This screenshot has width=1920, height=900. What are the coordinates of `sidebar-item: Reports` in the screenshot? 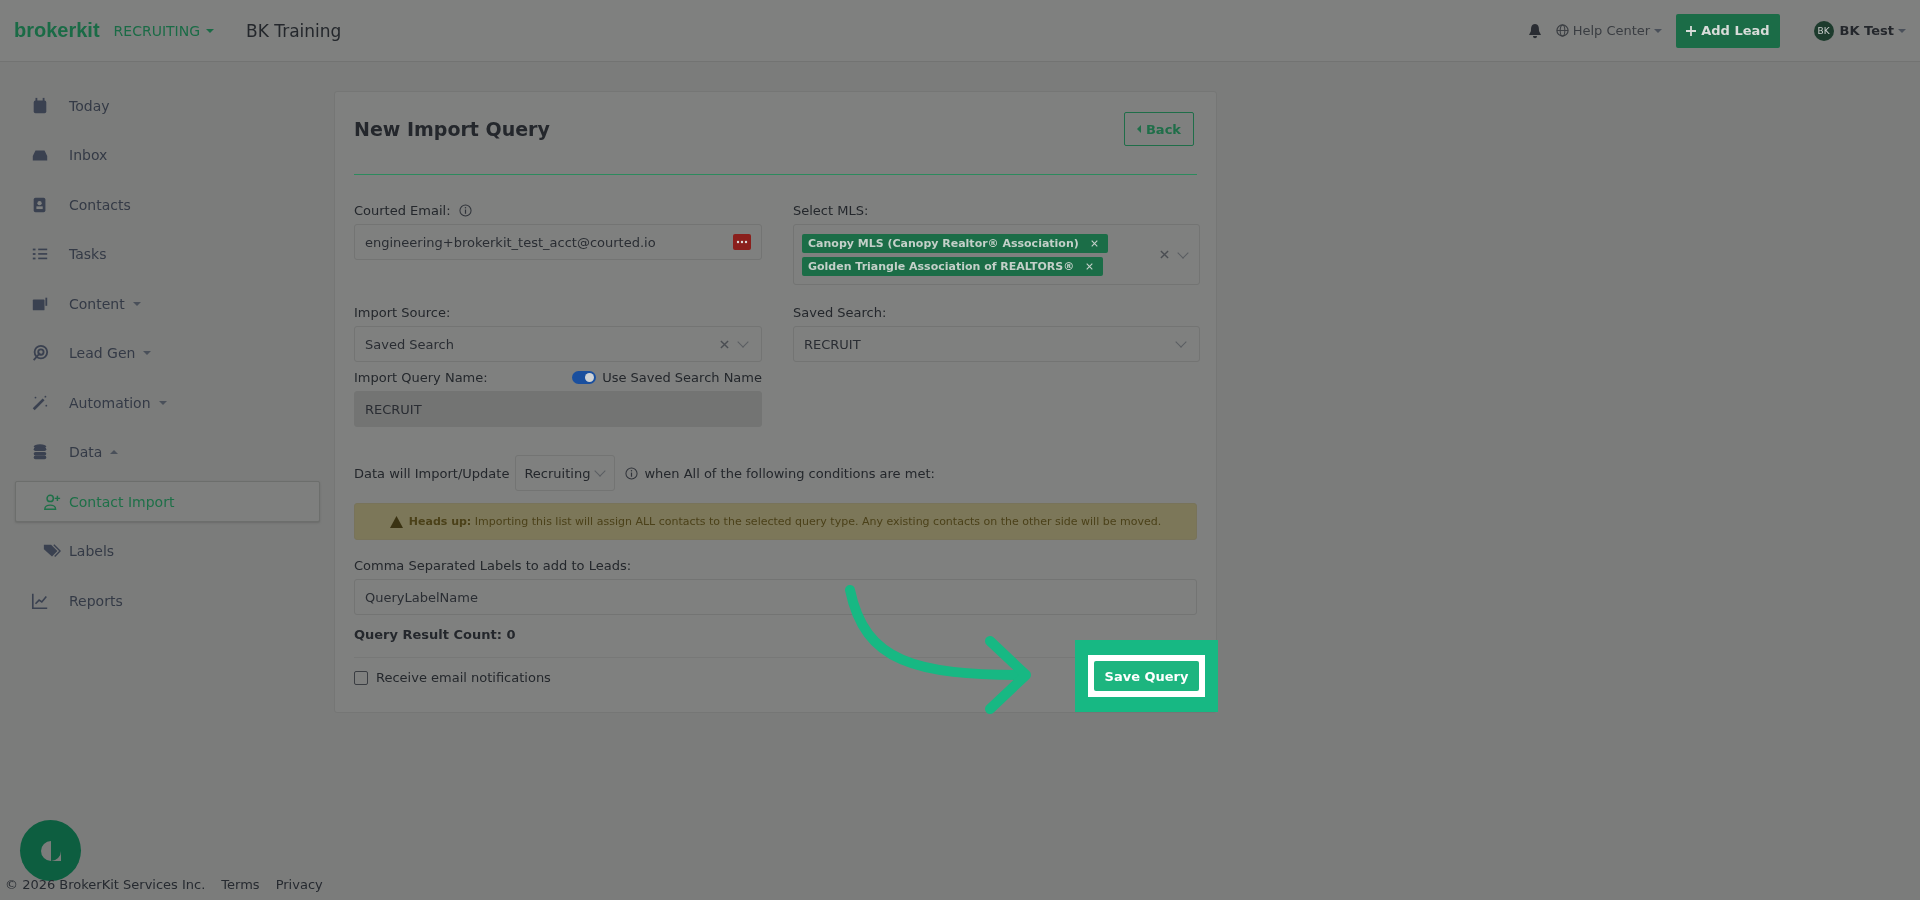 It's located at (167, 600).